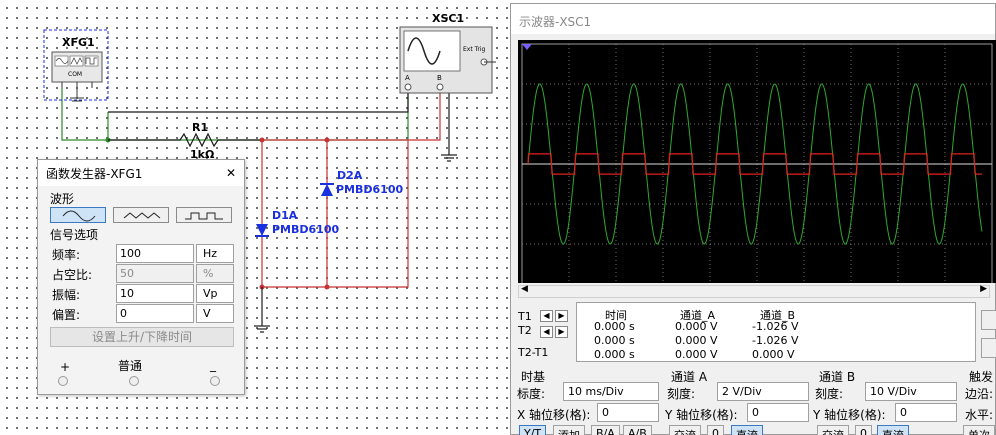 Image resolution: width=996 pixels, height=435 pixels. Describe the element at coordinates (524, 289) in the screenshot. I see `scroll-left-icon: ◀` at that location.